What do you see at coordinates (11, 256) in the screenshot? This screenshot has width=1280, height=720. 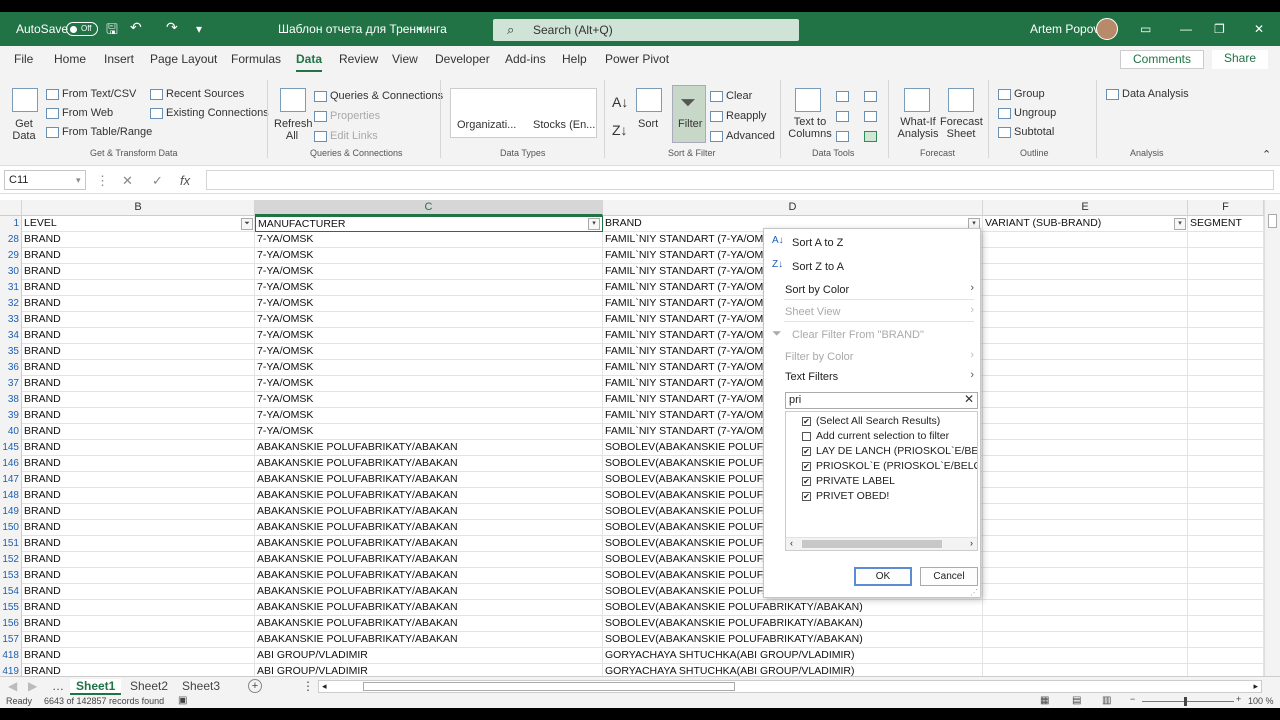 I see `row-number: 29` at bounding box center [11, 256].